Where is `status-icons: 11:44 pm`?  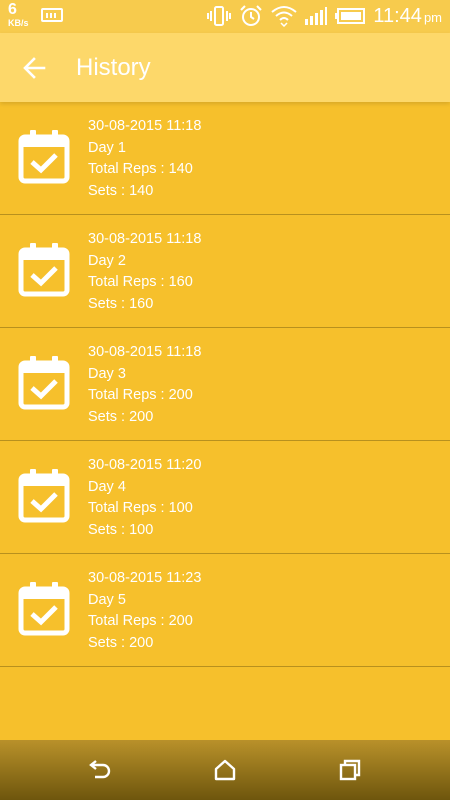
status-icons: 11:44 pm is located at coordinates (324, 16).